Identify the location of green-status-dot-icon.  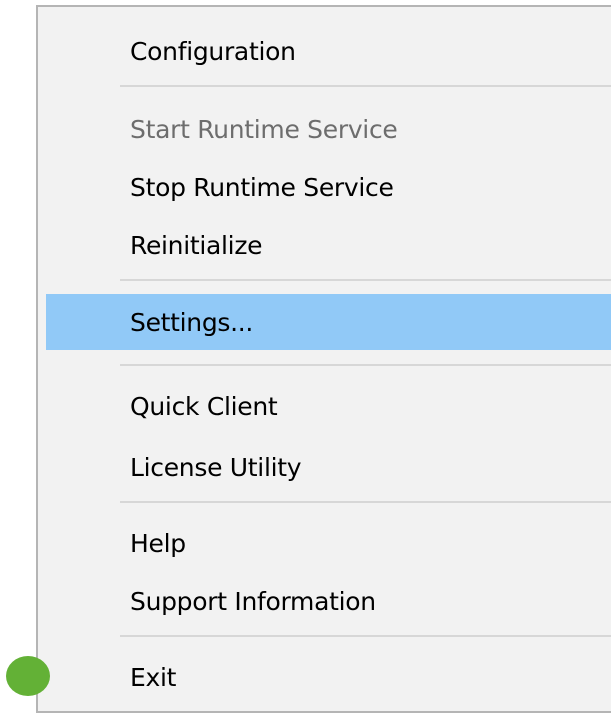
(28, 676).